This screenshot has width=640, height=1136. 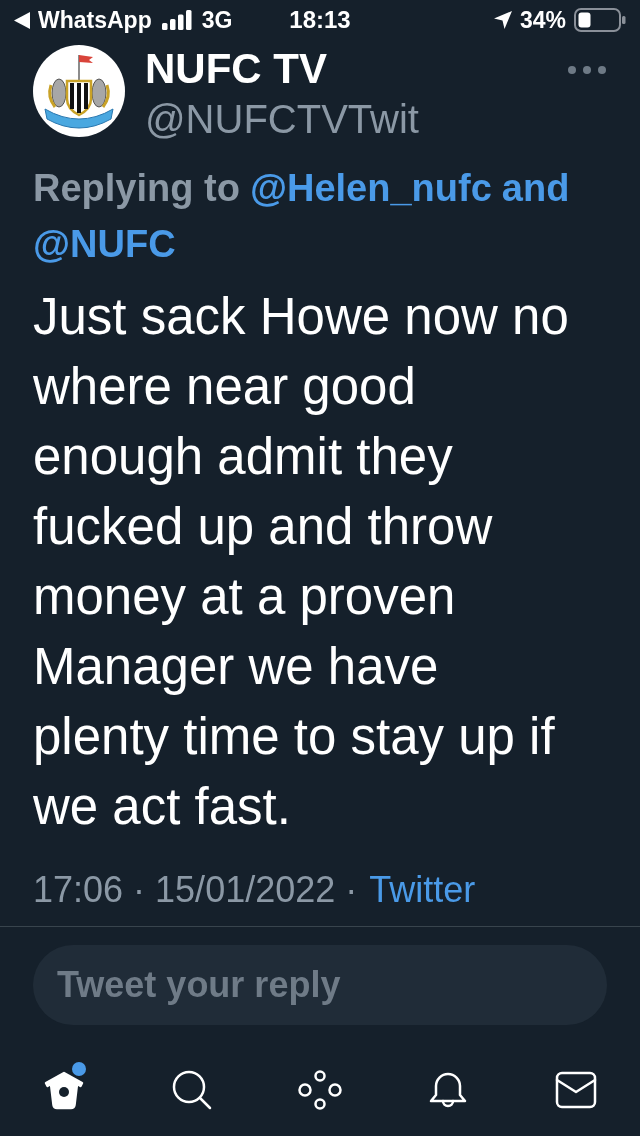 What do you see at coordinates (576, 1090) in the screenshot?
I see `mail-icon` at bounding box center [576, 1090].